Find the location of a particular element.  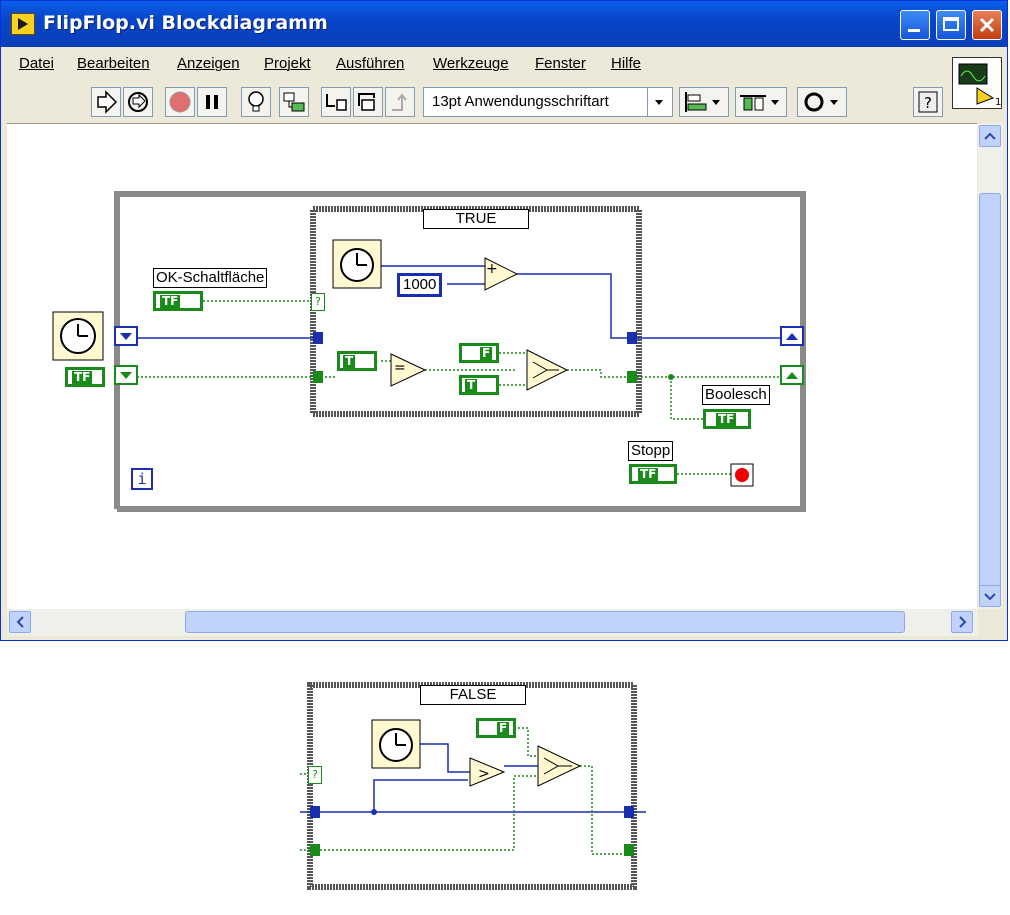

run-arrow-icon is located at coordinates (107, 102).